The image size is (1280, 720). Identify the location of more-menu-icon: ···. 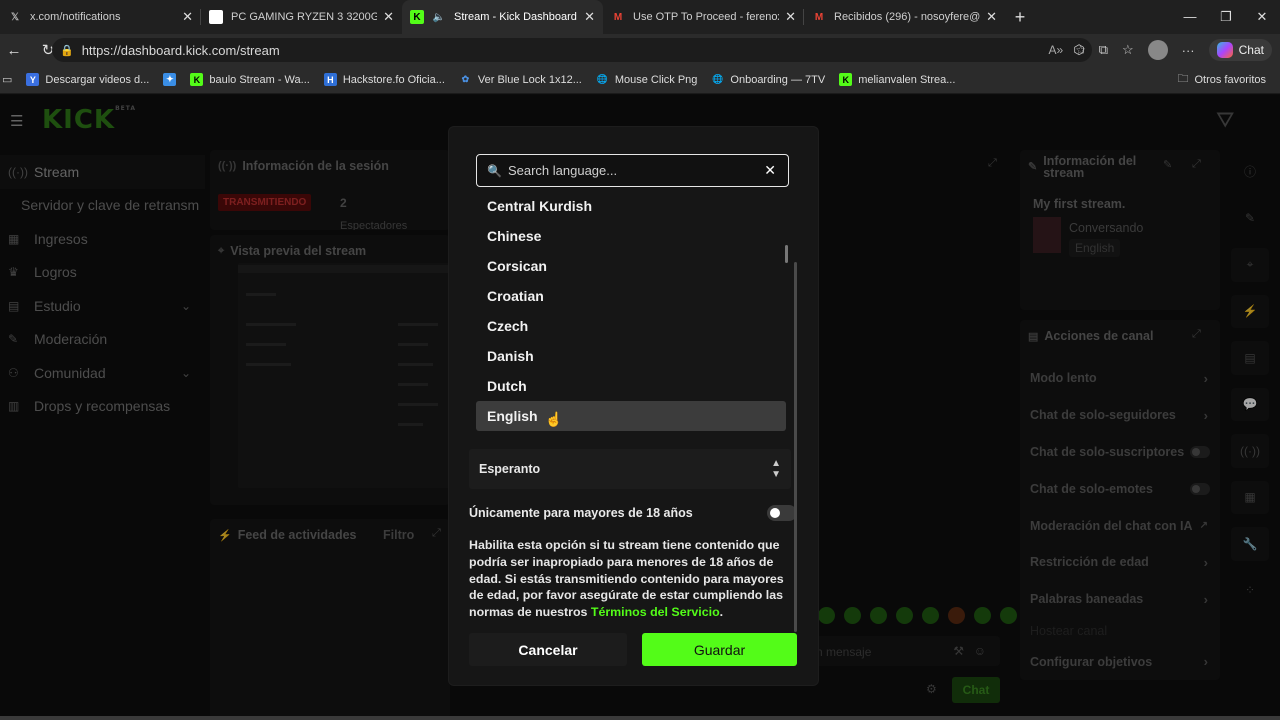
(1188, 50).